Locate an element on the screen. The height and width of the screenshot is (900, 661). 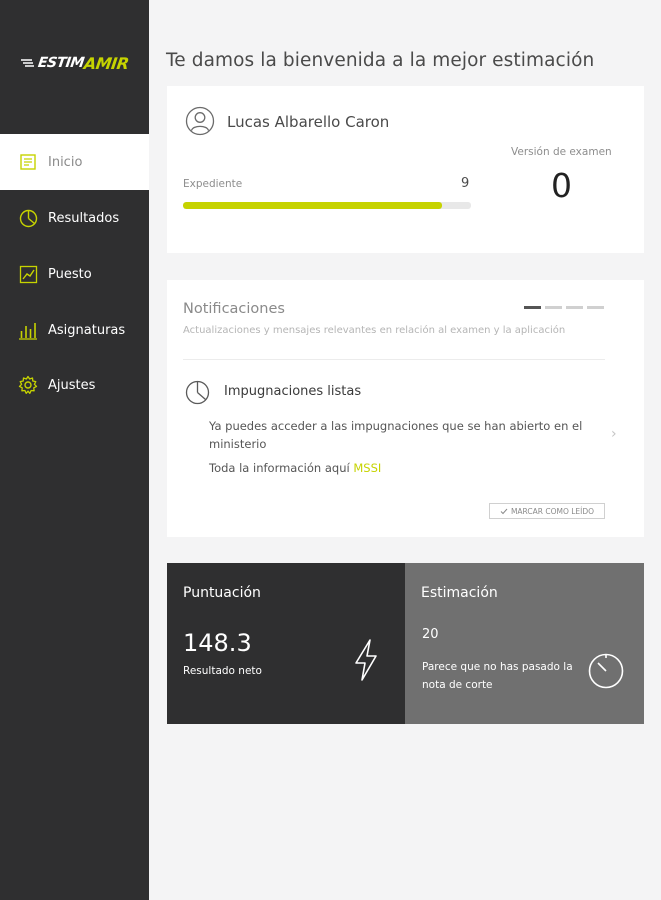
estimation-title: Estimación is located at coordinates (459, 593).